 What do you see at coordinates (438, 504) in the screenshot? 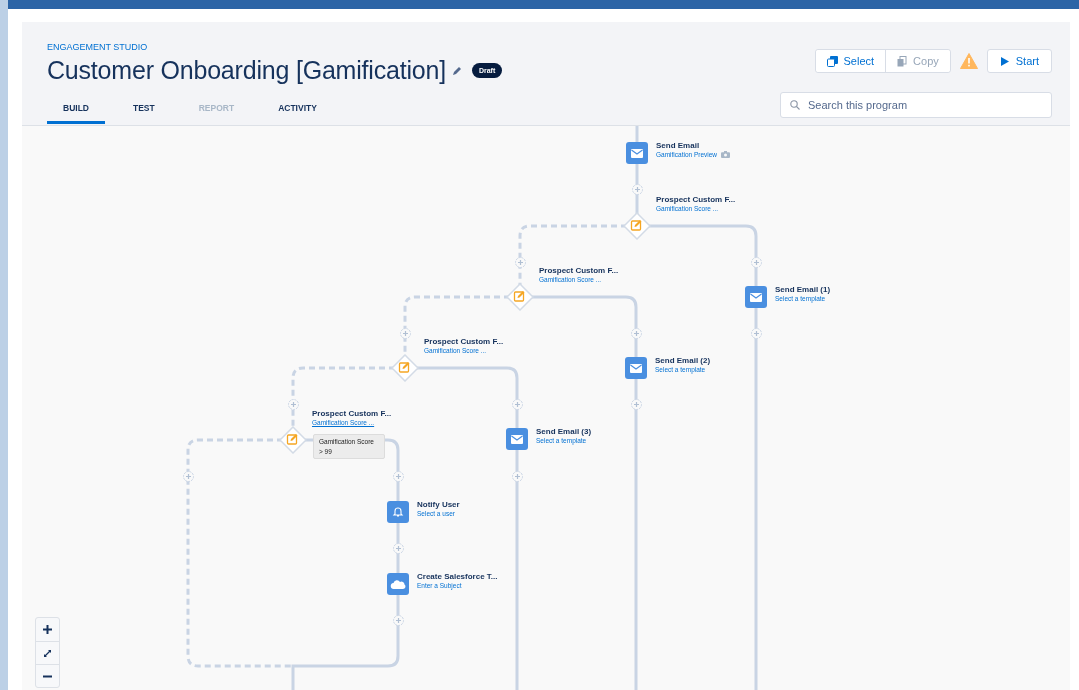
I see `step-title: Notify User` at bounding box center [438, 504].